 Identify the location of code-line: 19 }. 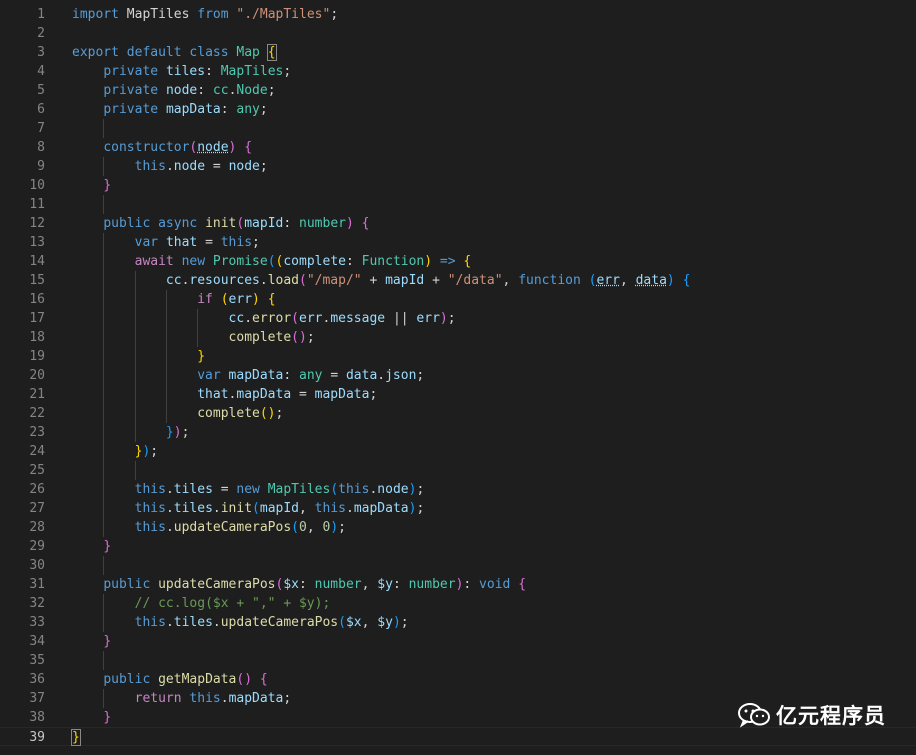
(458, 356).